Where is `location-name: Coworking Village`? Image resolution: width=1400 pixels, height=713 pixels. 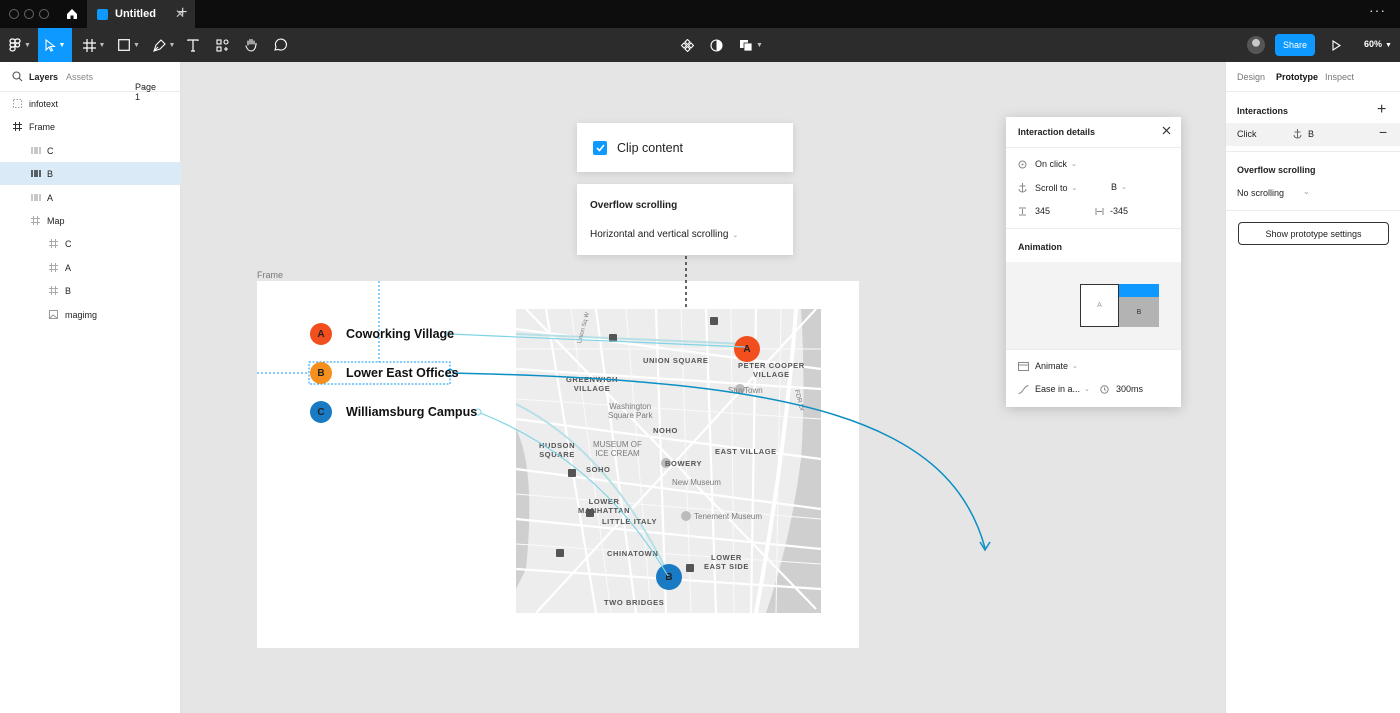 location-name: Coworking Village is located at coordinates (400, 334).